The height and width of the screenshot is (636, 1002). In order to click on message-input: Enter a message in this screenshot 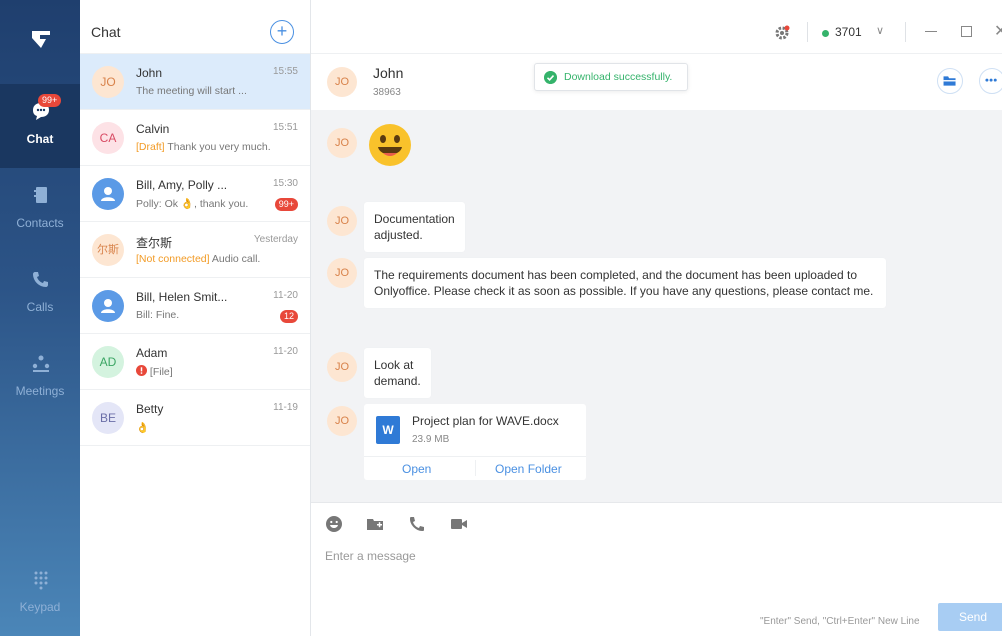, I will do `click(370, 556)`.